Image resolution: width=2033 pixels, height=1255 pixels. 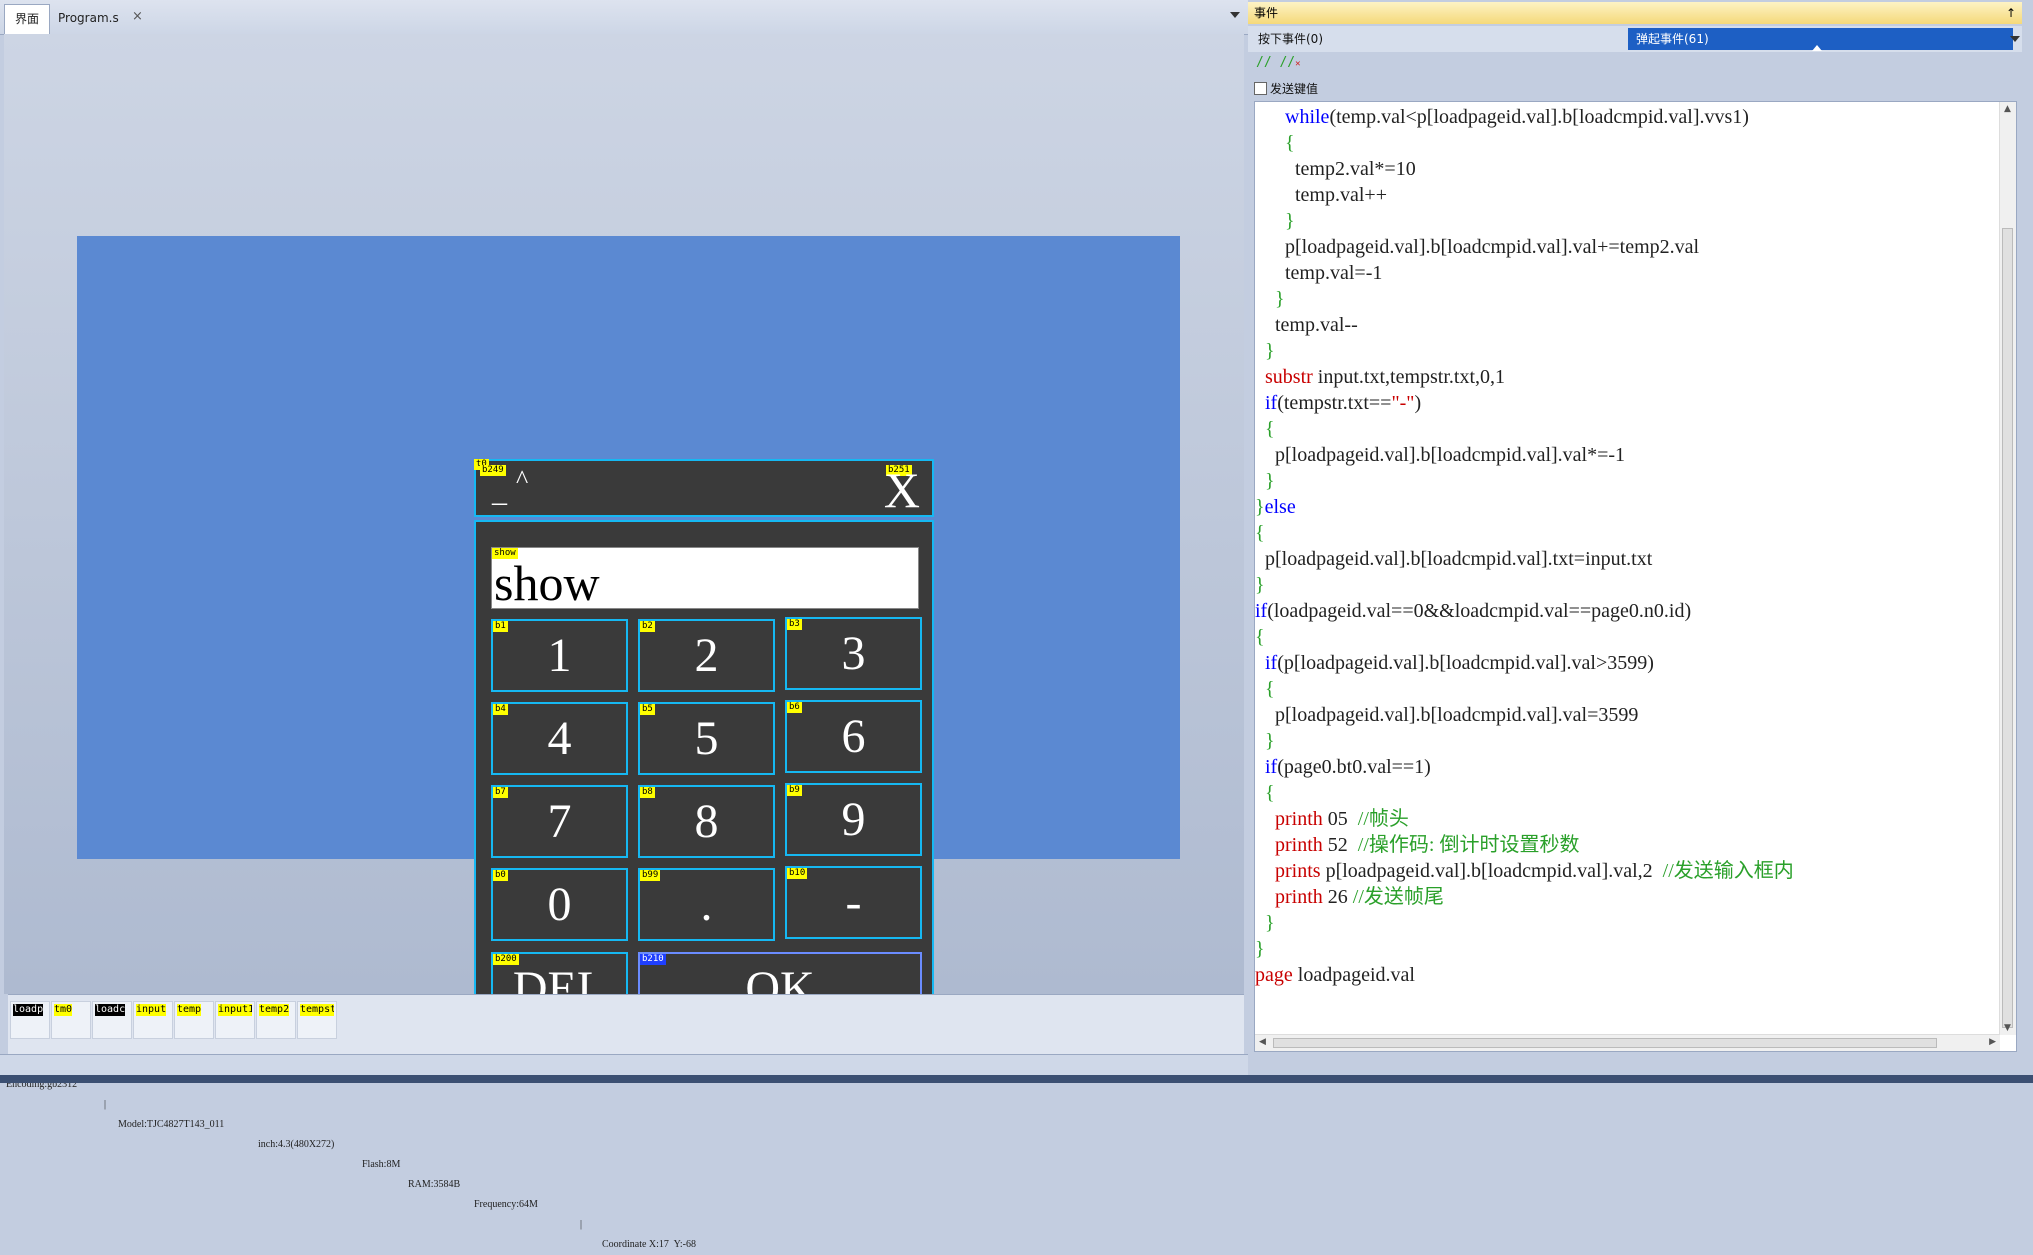 I want to click on scroll-left-icon: ◀, so click(x=1262, y=1042).